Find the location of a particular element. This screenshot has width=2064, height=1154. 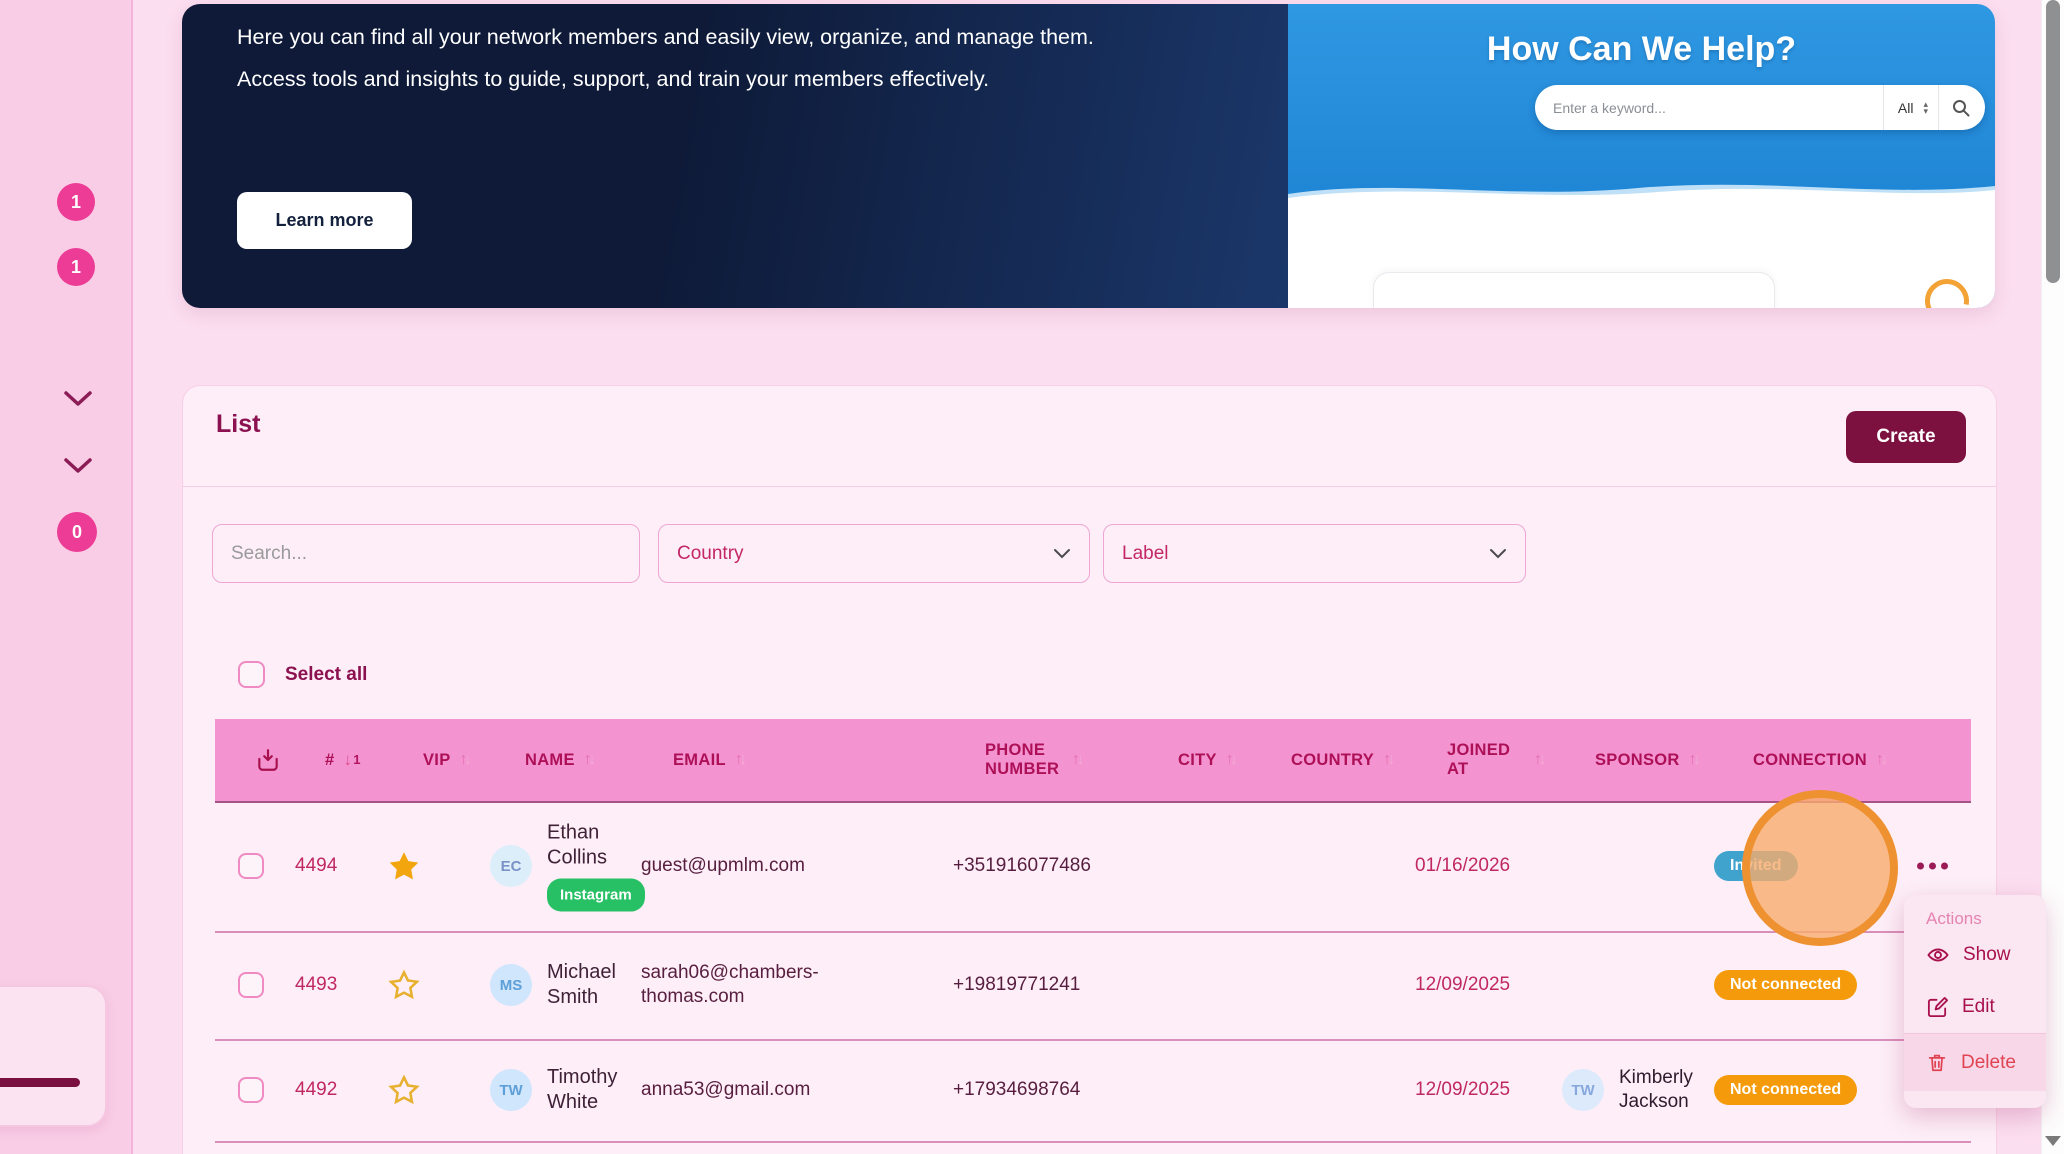

trash-icon is located at coordinates (1937, 1062).